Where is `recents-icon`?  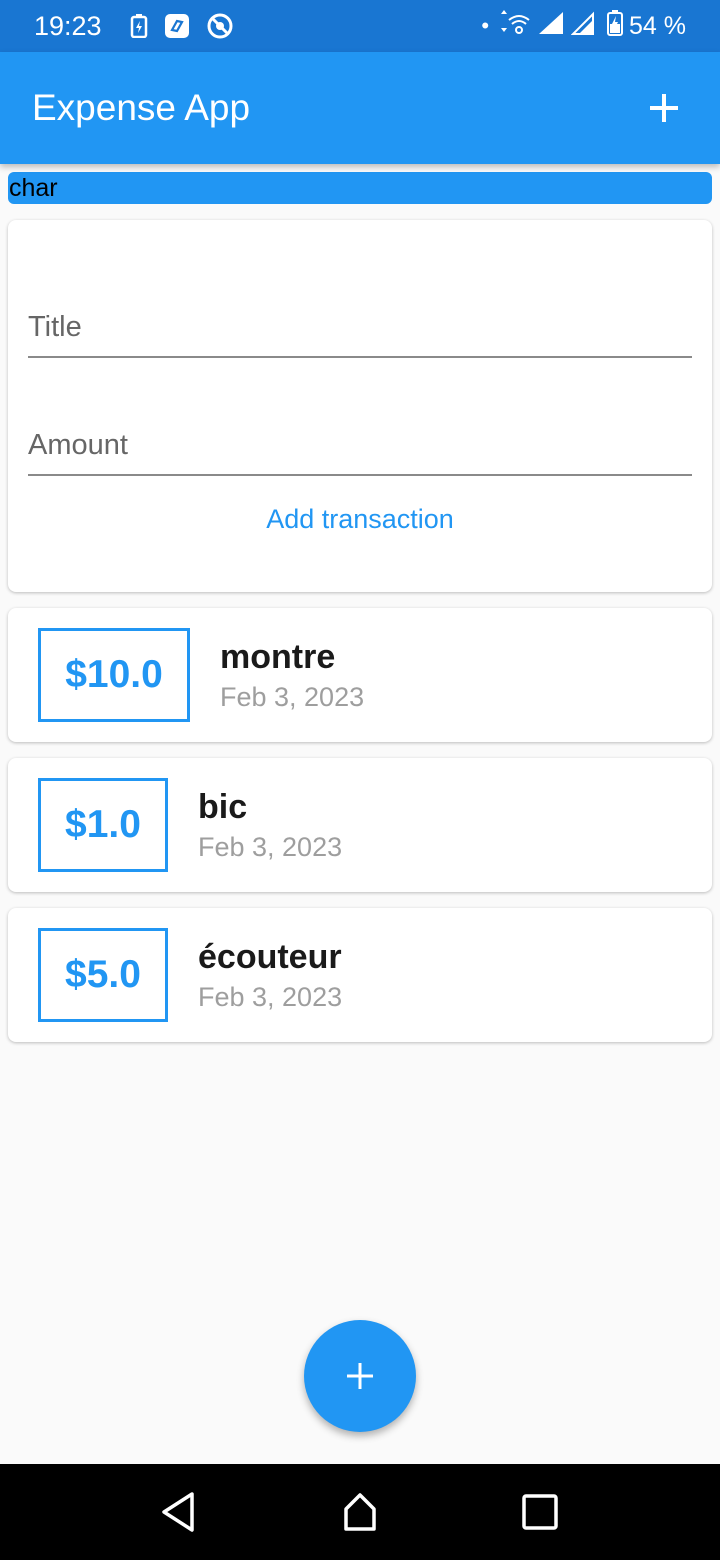
recents-icon is located at coordinates (540, 1512).